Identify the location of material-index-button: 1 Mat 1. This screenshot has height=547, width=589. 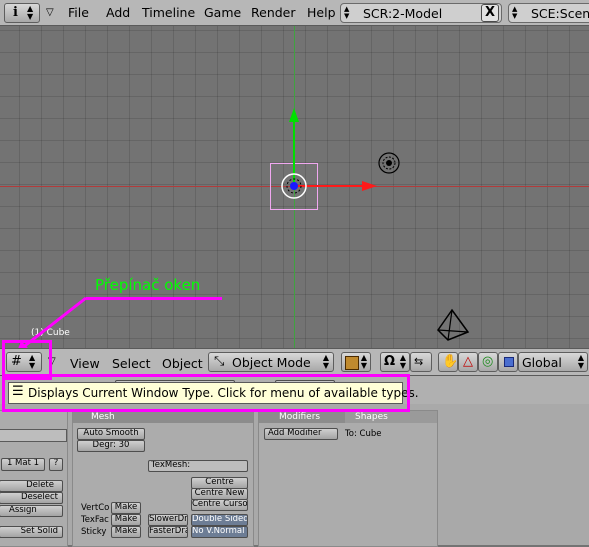
(23, 464).